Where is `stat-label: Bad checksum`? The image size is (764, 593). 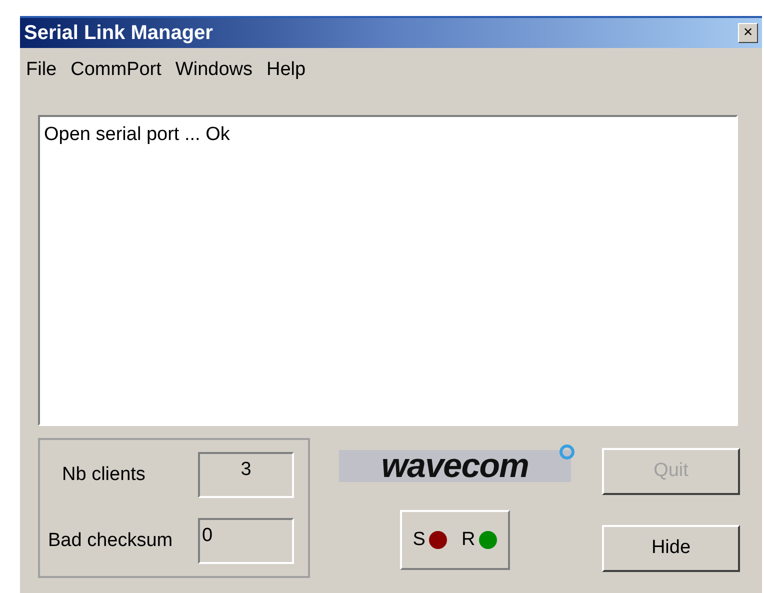
stat-label: Bad checksum is located at coordinates (111, 540).